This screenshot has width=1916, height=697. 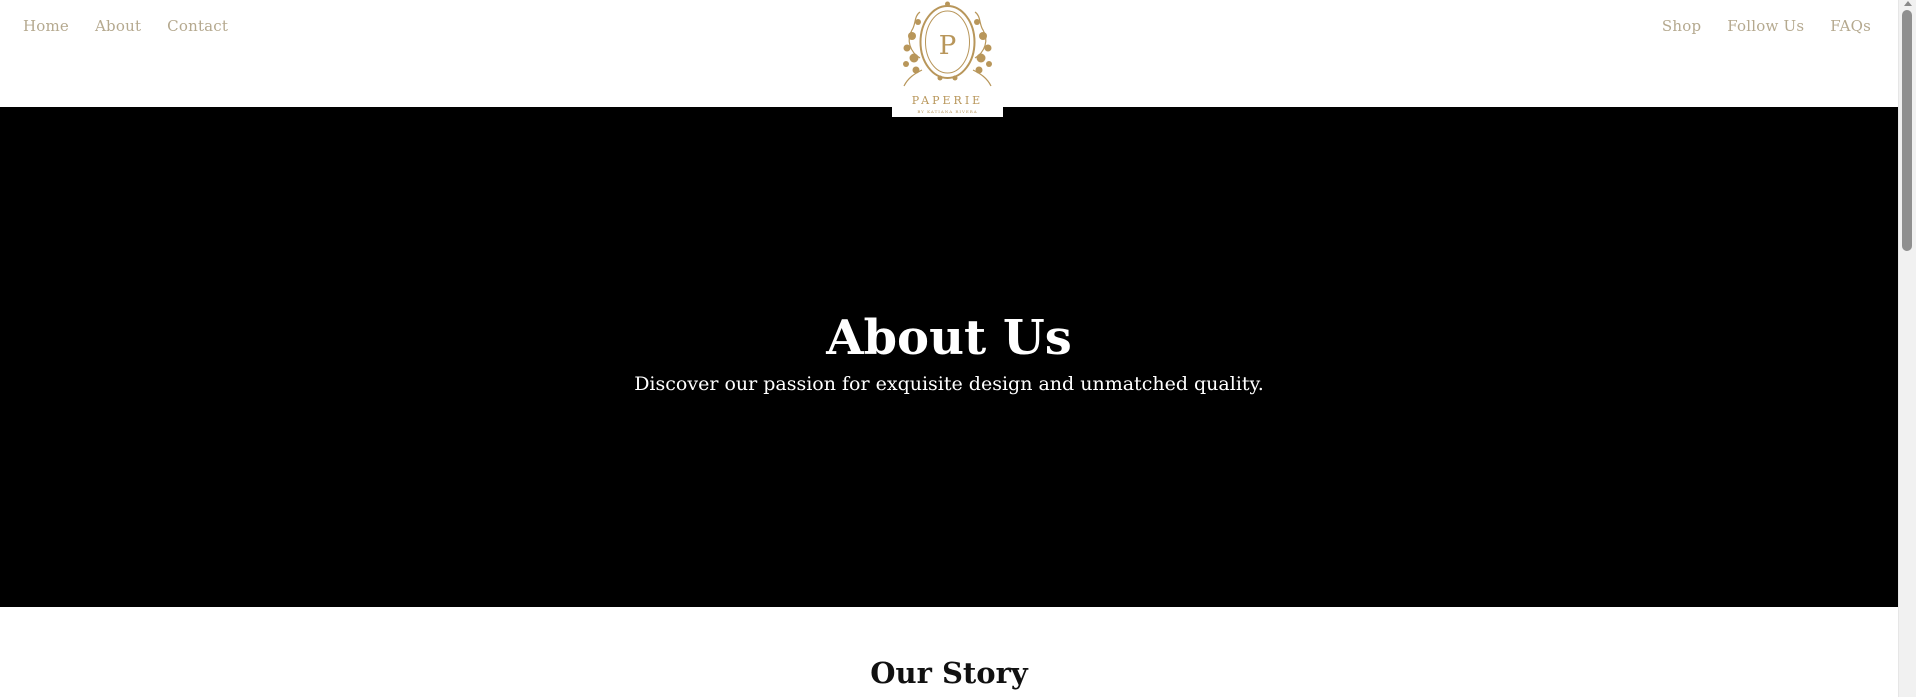 I want to click on logo-crest-icon: P PAPERIE BY KATIANA RIVERA, so click(x=947, y=57).